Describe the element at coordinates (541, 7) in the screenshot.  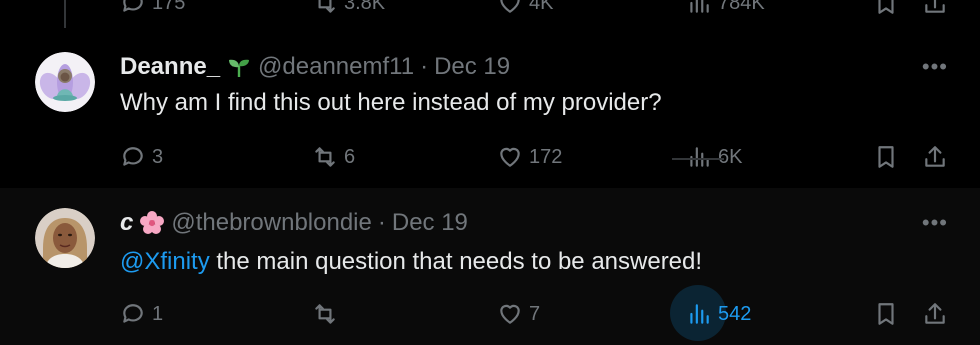
I see `like-count: 4K` at that location.